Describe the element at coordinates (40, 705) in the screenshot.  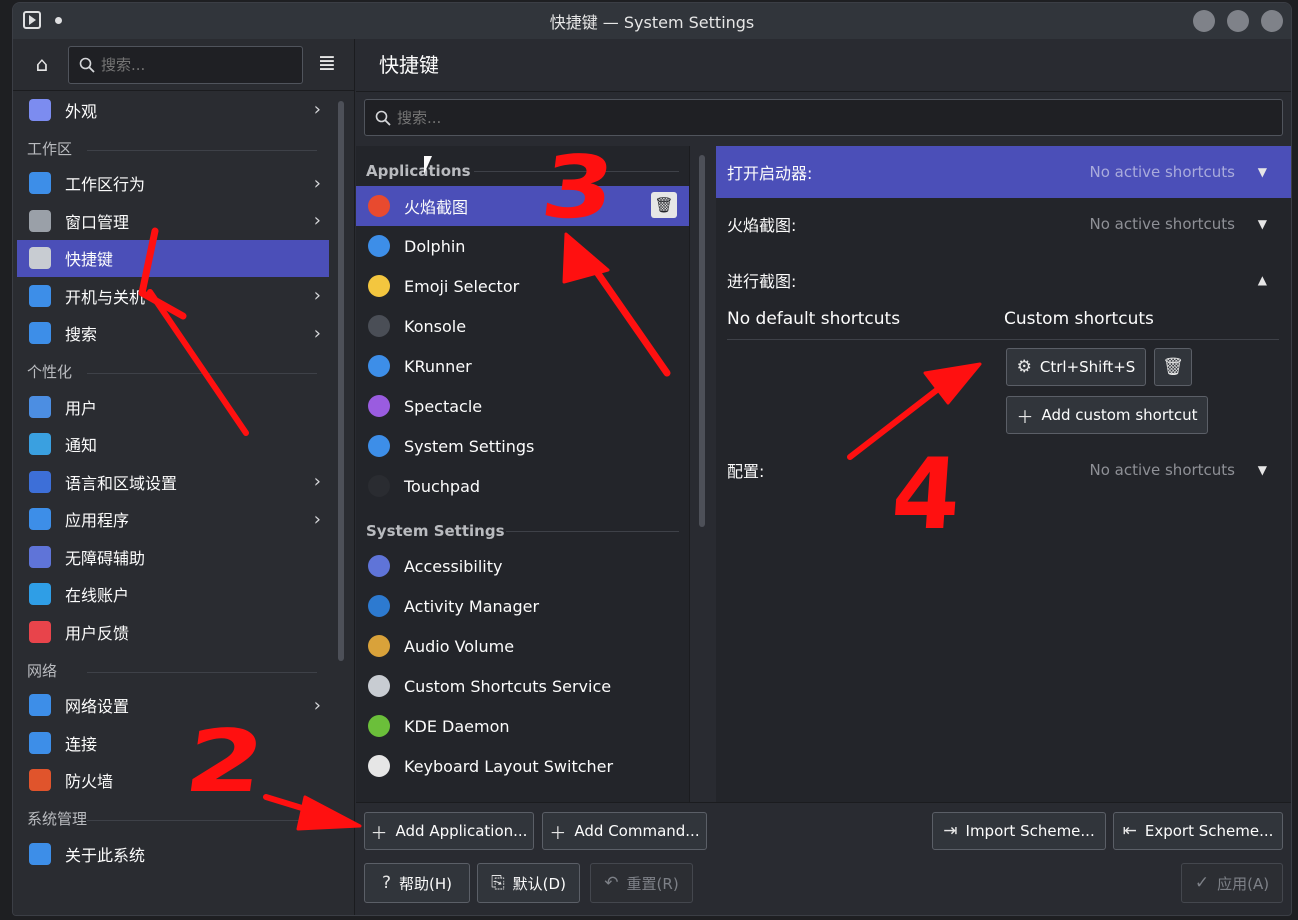
I see `network-icon` at that location.